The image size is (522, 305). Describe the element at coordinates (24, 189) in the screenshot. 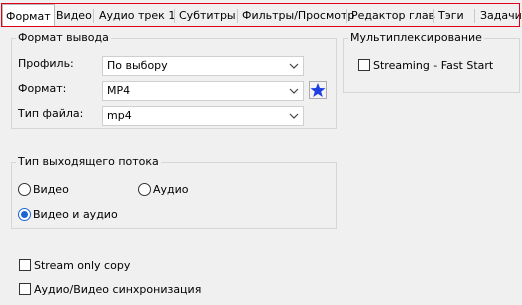

I see `video-radio` at that location.